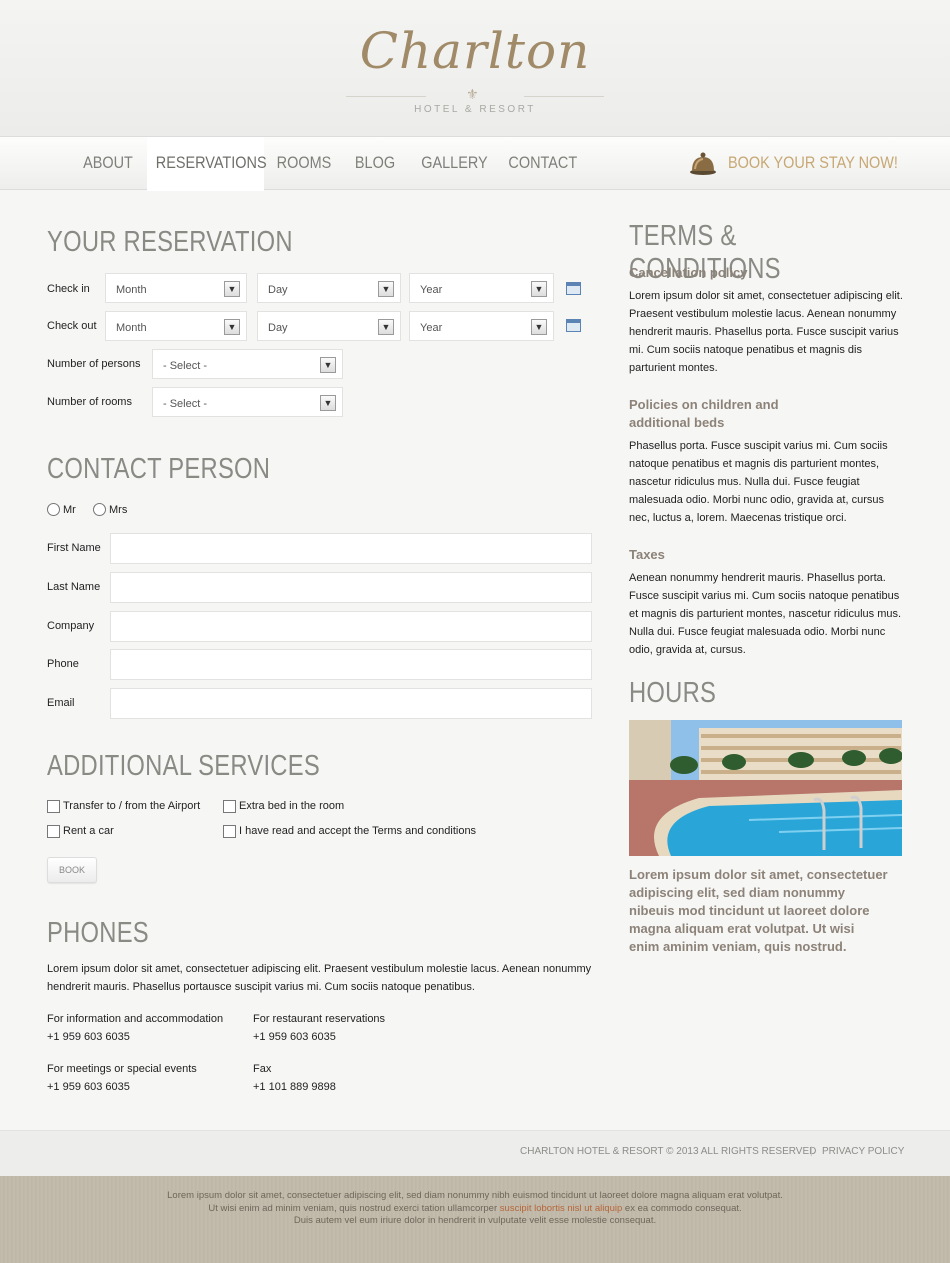 The width and height of the screenshot is (950, 1263). What do you see at coordinates (89, 402) in the screenshot?
I see `rooms-label: Number of rooms` at bounding box center [89, 402].